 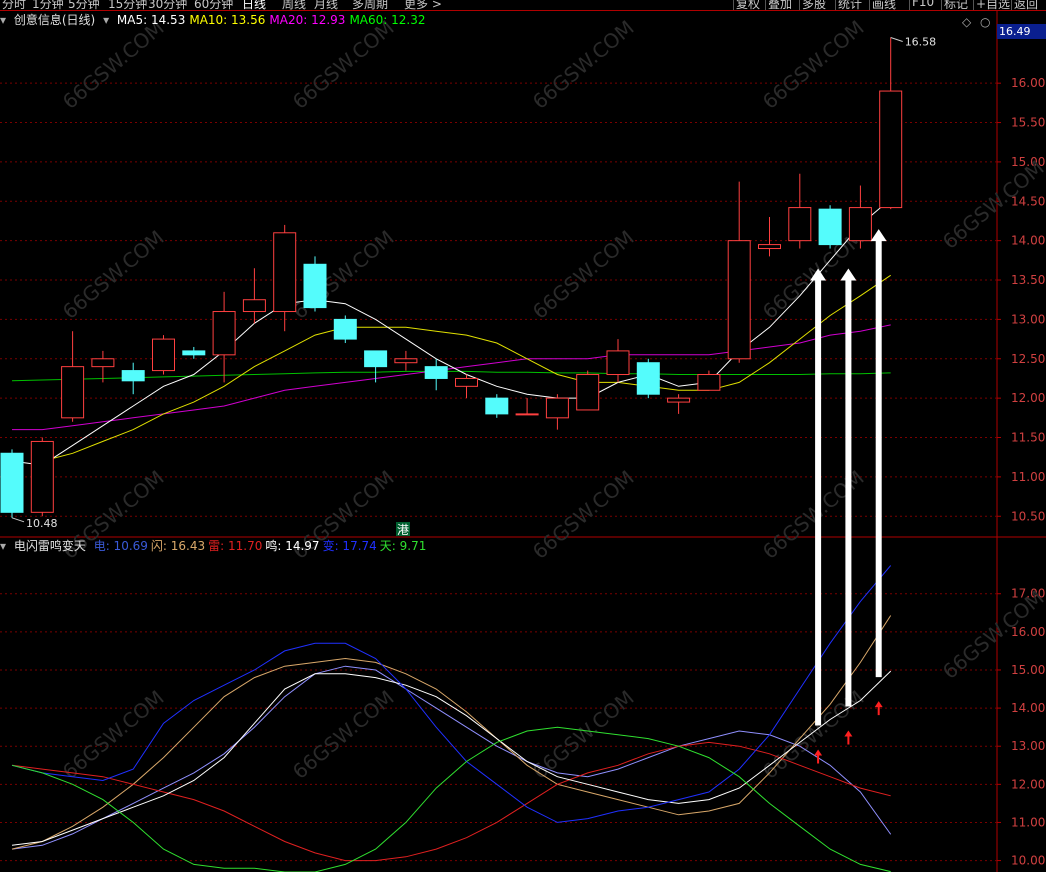 What do you see at coordinates (1028, 319) in the screenshot?
I see `price-tick-label: 13.00` at bounding box center [1028, 319].